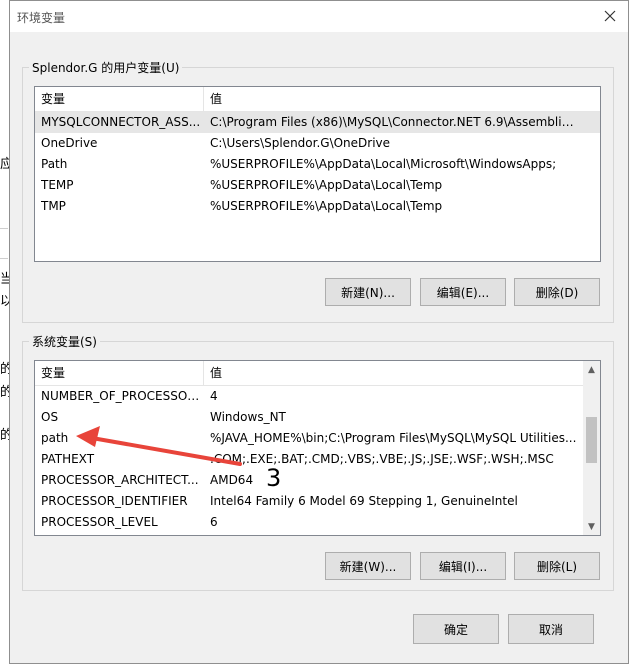  I want to click on table-row: OneDrive C:\Users\Splendor.G\OneDrive, so click(317, 143).